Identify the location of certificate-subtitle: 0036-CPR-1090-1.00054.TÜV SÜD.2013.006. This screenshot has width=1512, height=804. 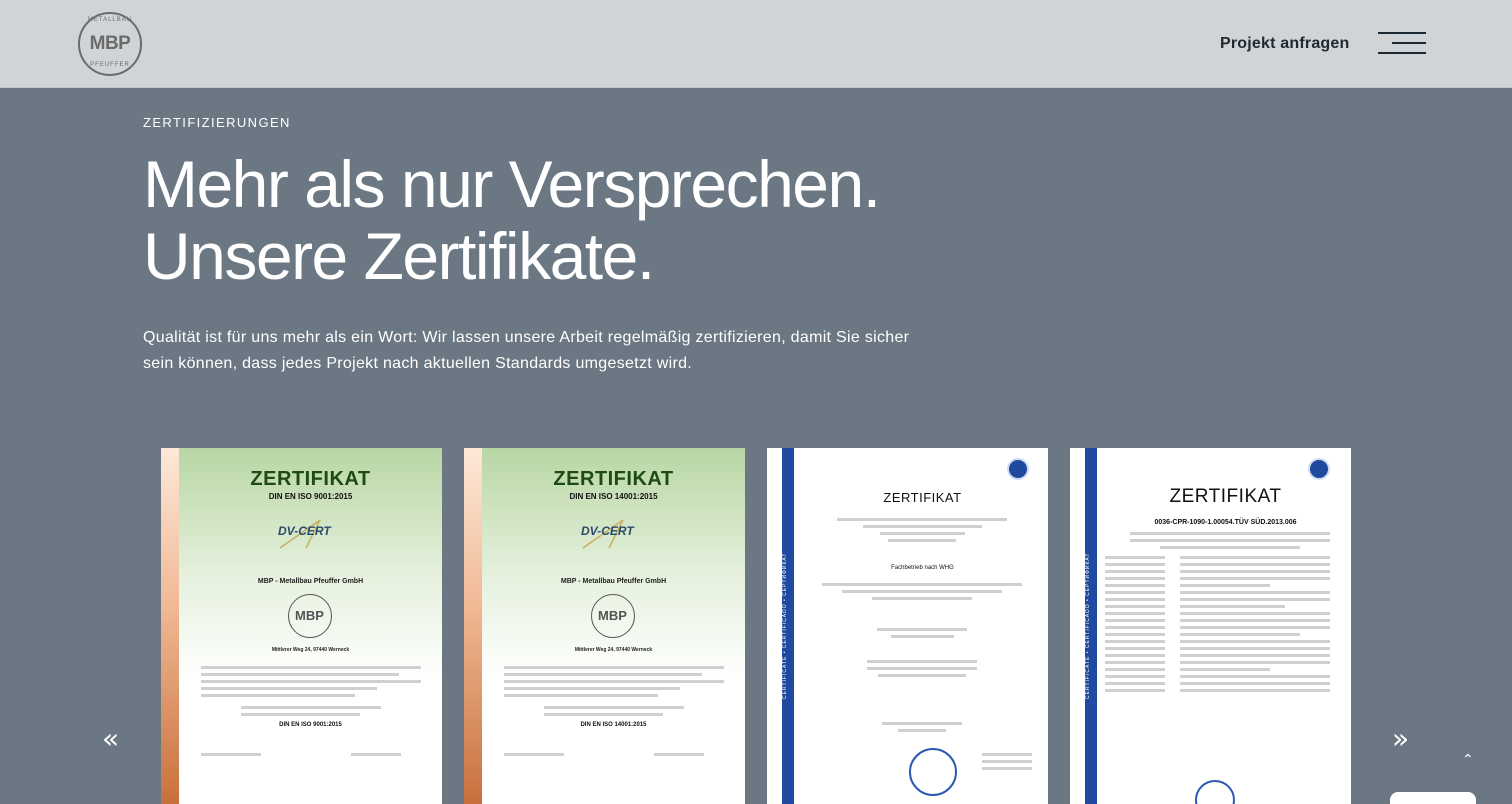
(1225, 522).